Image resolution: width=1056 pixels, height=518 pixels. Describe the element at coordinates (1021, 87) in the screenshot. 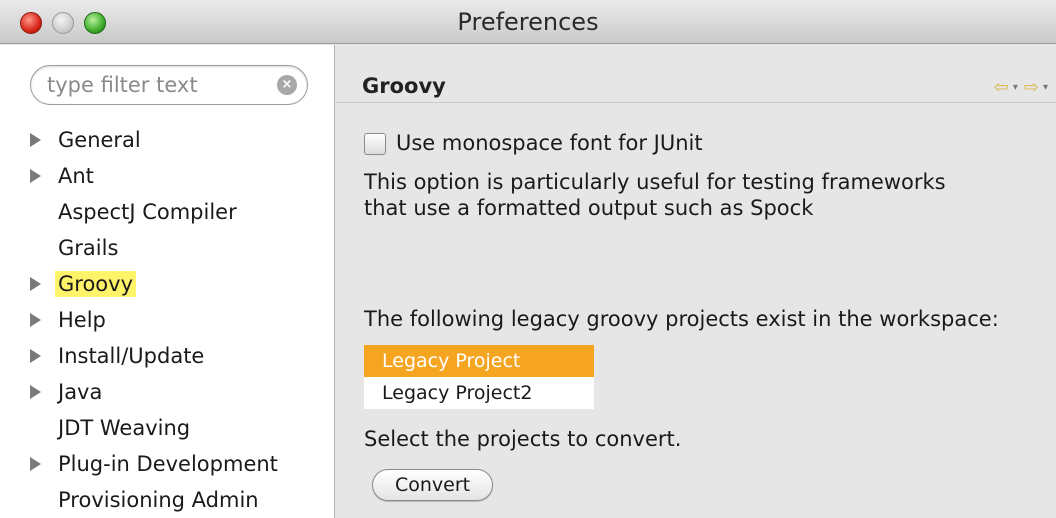

I see `history-nav: ⇦ ▾ ⇨ ▾` at that location.